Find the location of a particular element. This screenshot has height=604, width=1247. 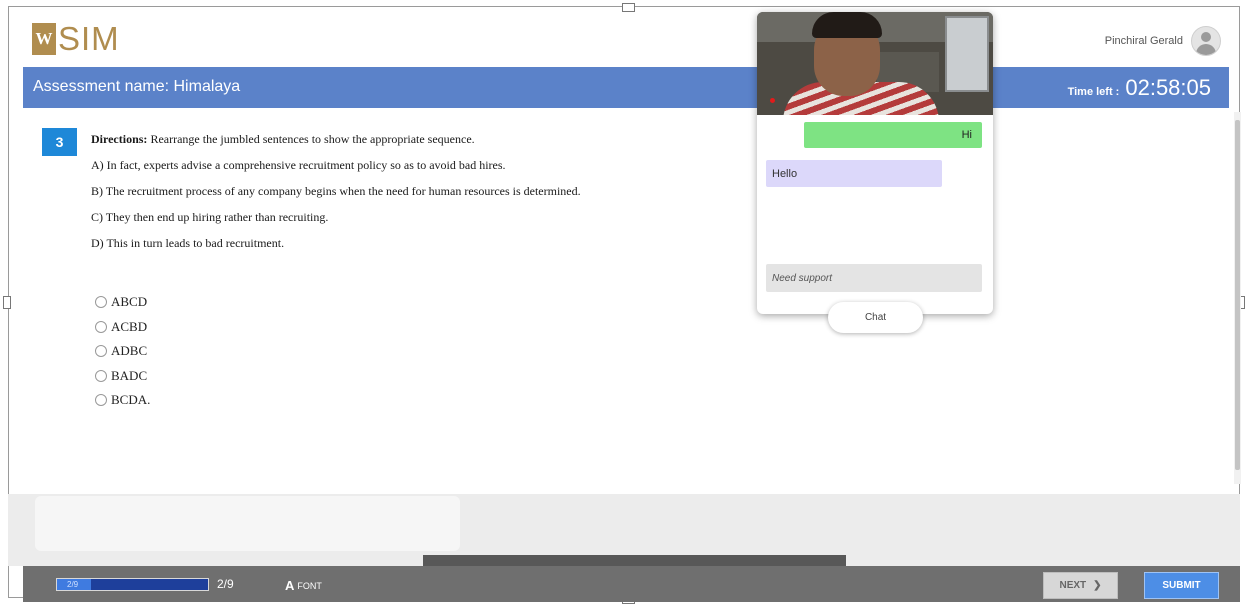

answer-options: ABCD ACBD ADBC BADC BCDA. is located at coordinates (122, 351).